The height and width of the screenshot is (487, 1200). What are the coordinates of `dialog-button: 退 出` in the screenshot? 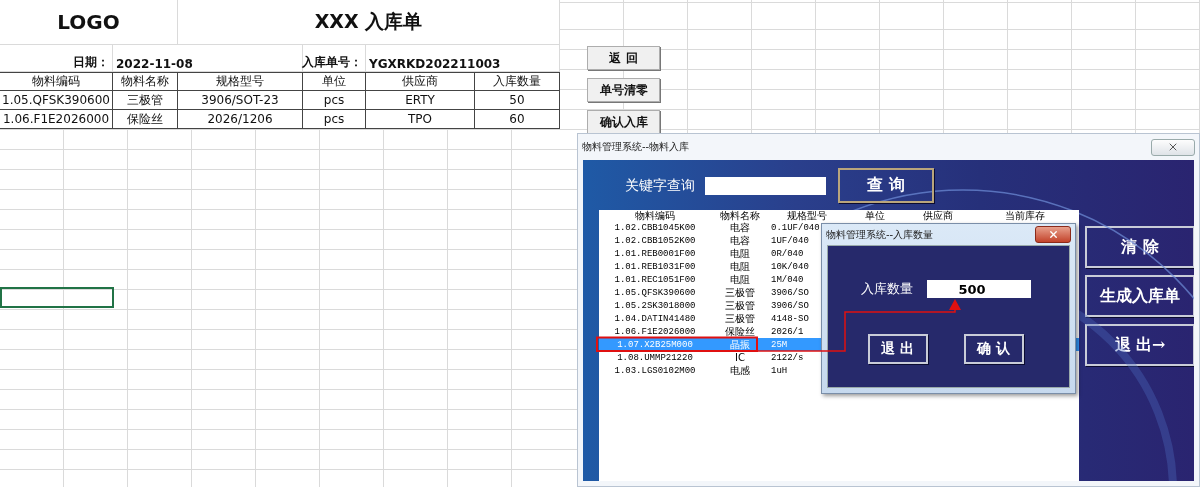 It's located at (897, 349).